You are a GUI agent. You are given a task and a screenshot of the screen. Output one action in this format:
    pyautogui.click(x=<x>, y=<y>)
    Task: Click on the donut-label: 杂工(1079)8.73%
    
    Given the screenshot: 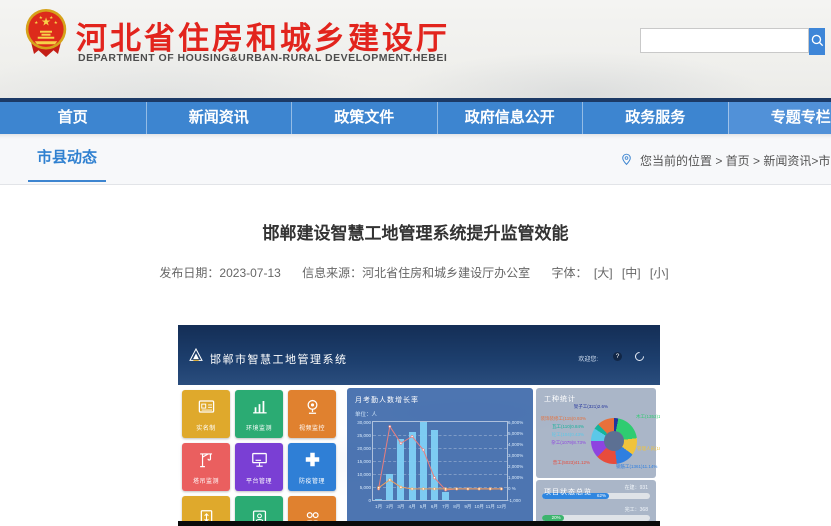 What is the action you would take?
    pyautogui.click(x=568, y=442)
    